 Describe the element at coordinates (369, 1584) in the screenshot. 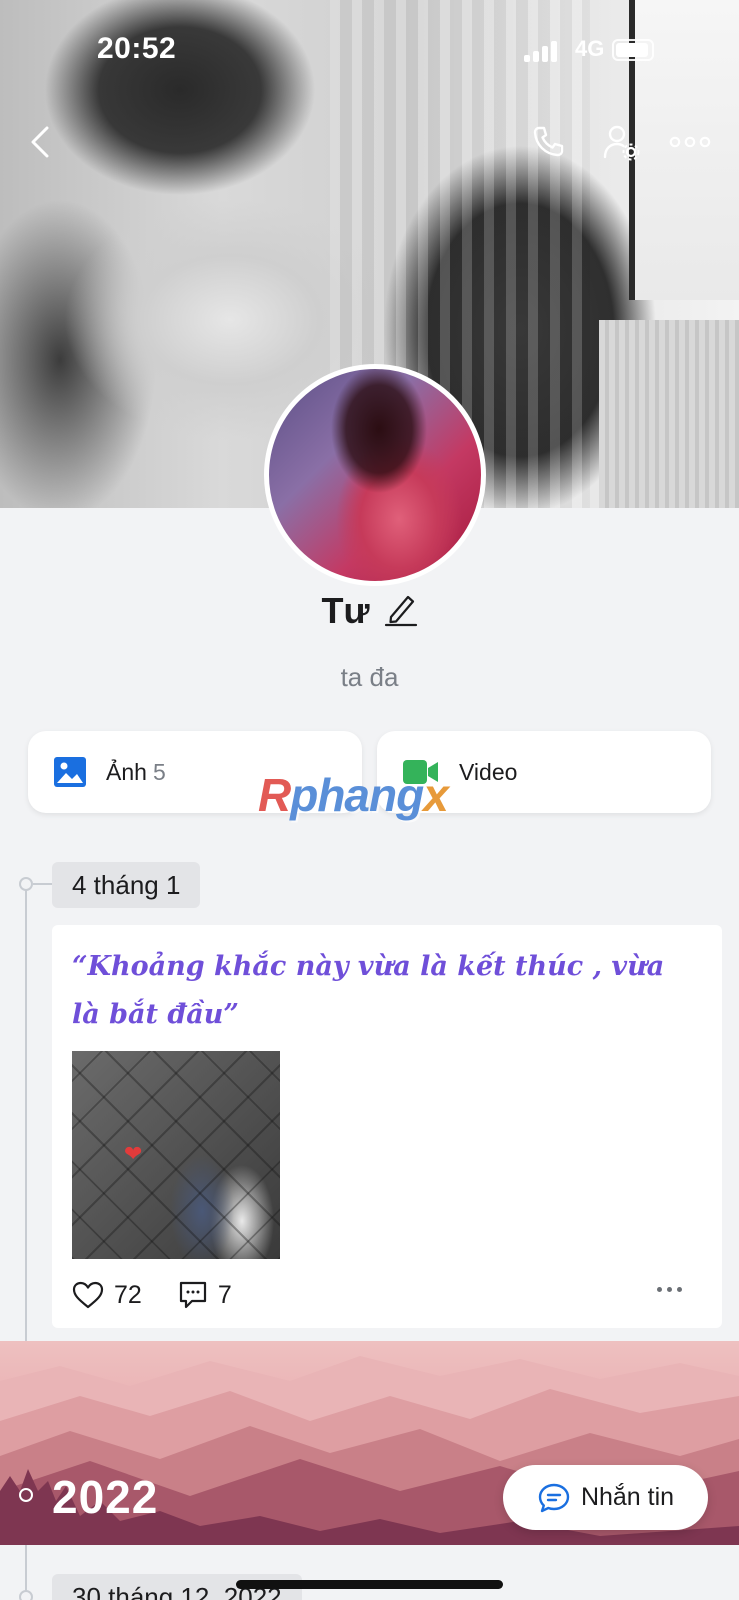

I see `home-indicator` at that location.